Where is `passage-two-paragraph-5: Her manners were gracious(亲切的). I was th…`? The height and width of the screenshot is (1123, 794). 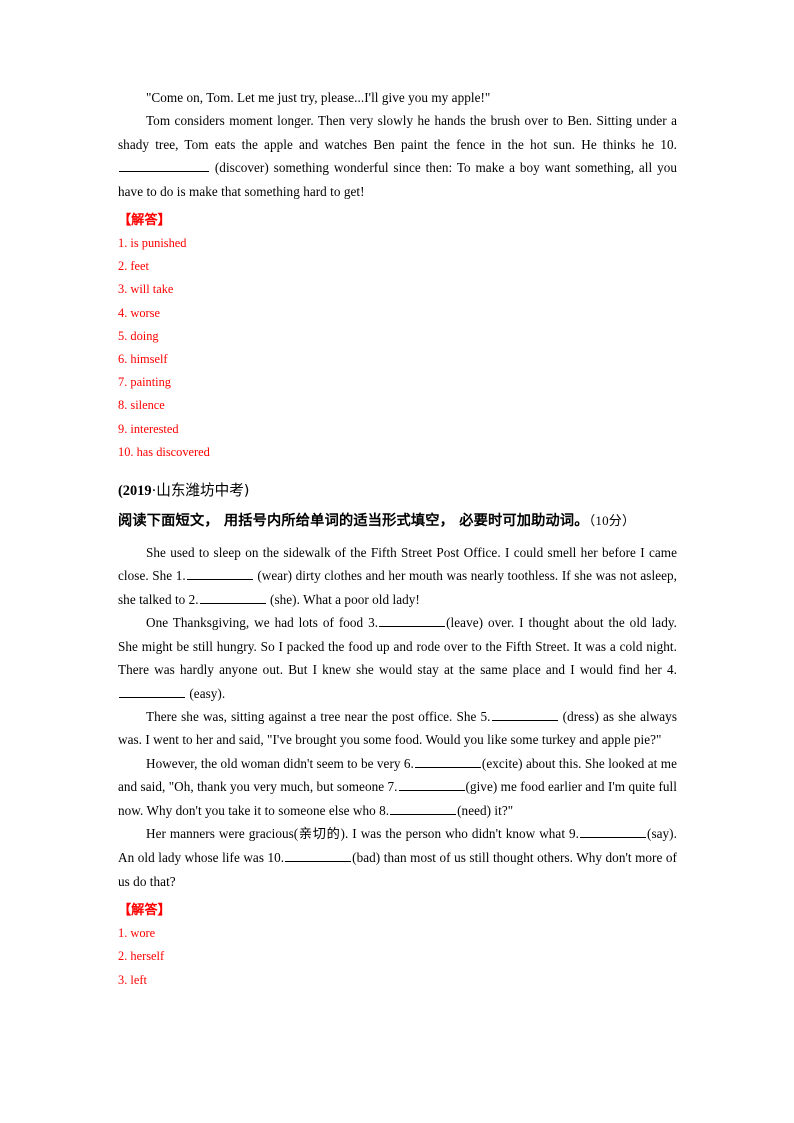 passage-two-paragraph-5: Her manners were gracious(亲切的). I was th… is located at coordinates (397, 857).